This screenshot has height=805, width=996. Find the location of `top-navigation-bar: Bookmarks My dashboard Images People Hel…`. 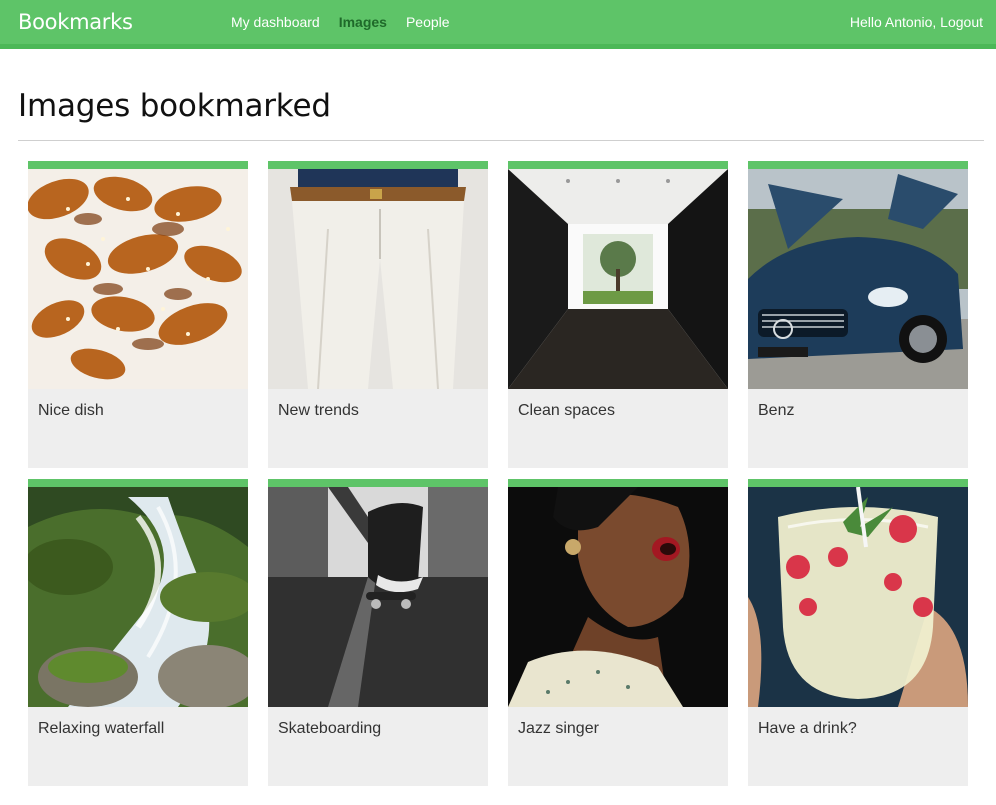

top-navigation-bar: Bookmarks My dashboard Images People Hel… is located at coordinates (498, 24).